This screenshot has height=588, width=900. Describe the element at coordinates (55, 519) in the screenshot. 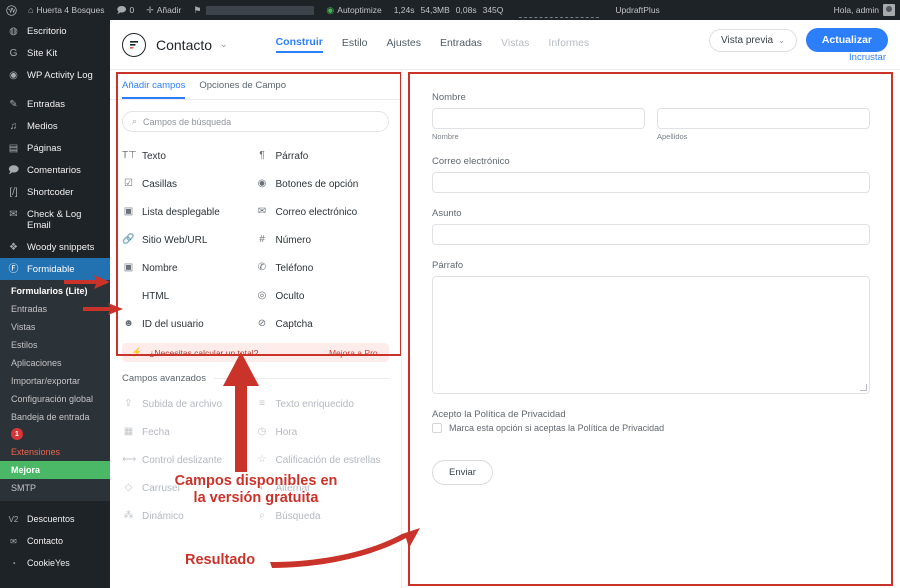

I see `sidebar-item-descuentos: V2 Descuentos` at that location.